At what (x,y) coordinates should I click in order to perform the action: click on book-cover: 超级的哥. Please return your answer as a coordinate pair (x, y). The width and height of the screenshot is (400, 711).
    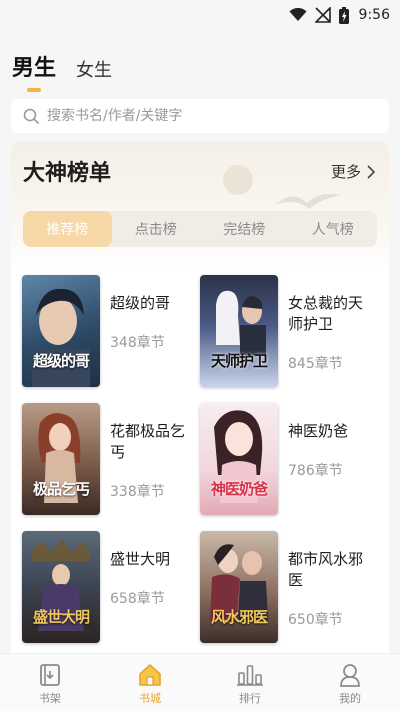
    Looking at the image, I should click on (61, 331).